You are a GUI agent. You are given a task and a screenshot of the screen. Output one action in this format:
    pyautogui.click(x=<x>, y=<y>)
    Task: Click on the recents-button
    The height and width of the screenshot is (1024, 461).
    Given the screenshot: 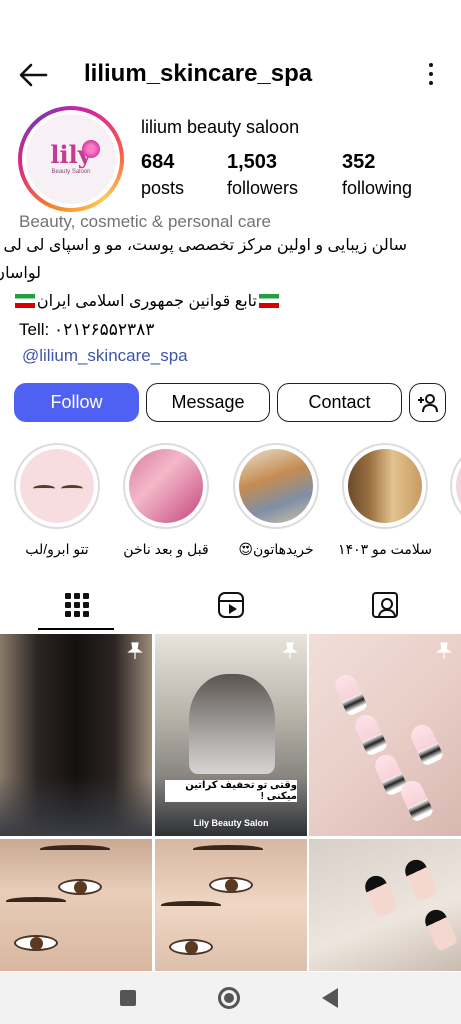 What is the action you would take?
    pyautogui.click(x=128, y=998)
    